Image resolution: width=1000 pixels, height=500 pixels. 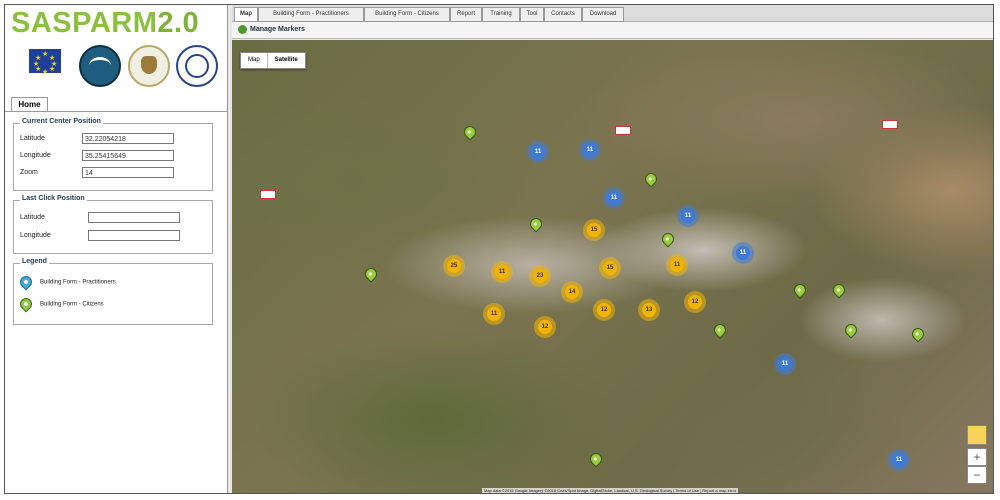 What do you see at coordinates (501, 14) in the screenshot?
I see `tab-training: Training` at bounding box center [501, 14].